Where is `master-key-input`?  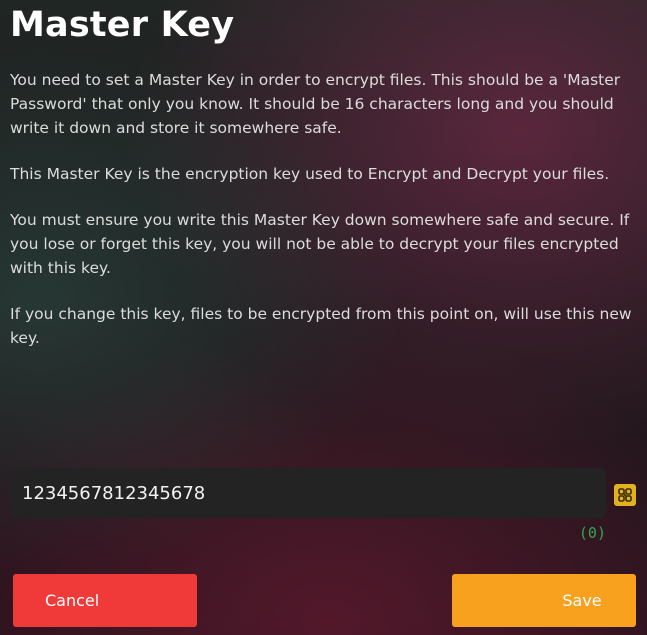 master-key-input is located at coordinates (308, 493).